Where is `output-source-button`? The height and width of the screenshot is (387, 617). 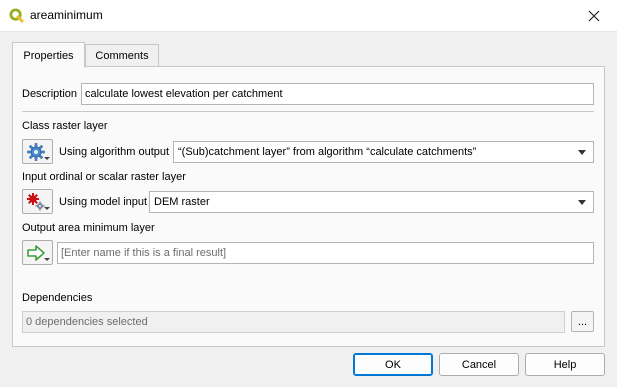
output-source-button is located at coordinates (37, 252).